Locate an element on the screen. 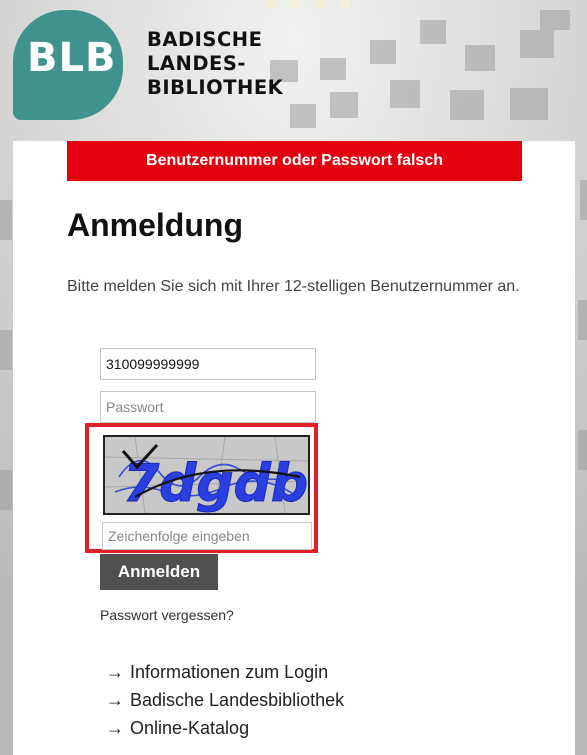  captcha-highlight-frame: 7dgdb is located at coordinates (201, 488).